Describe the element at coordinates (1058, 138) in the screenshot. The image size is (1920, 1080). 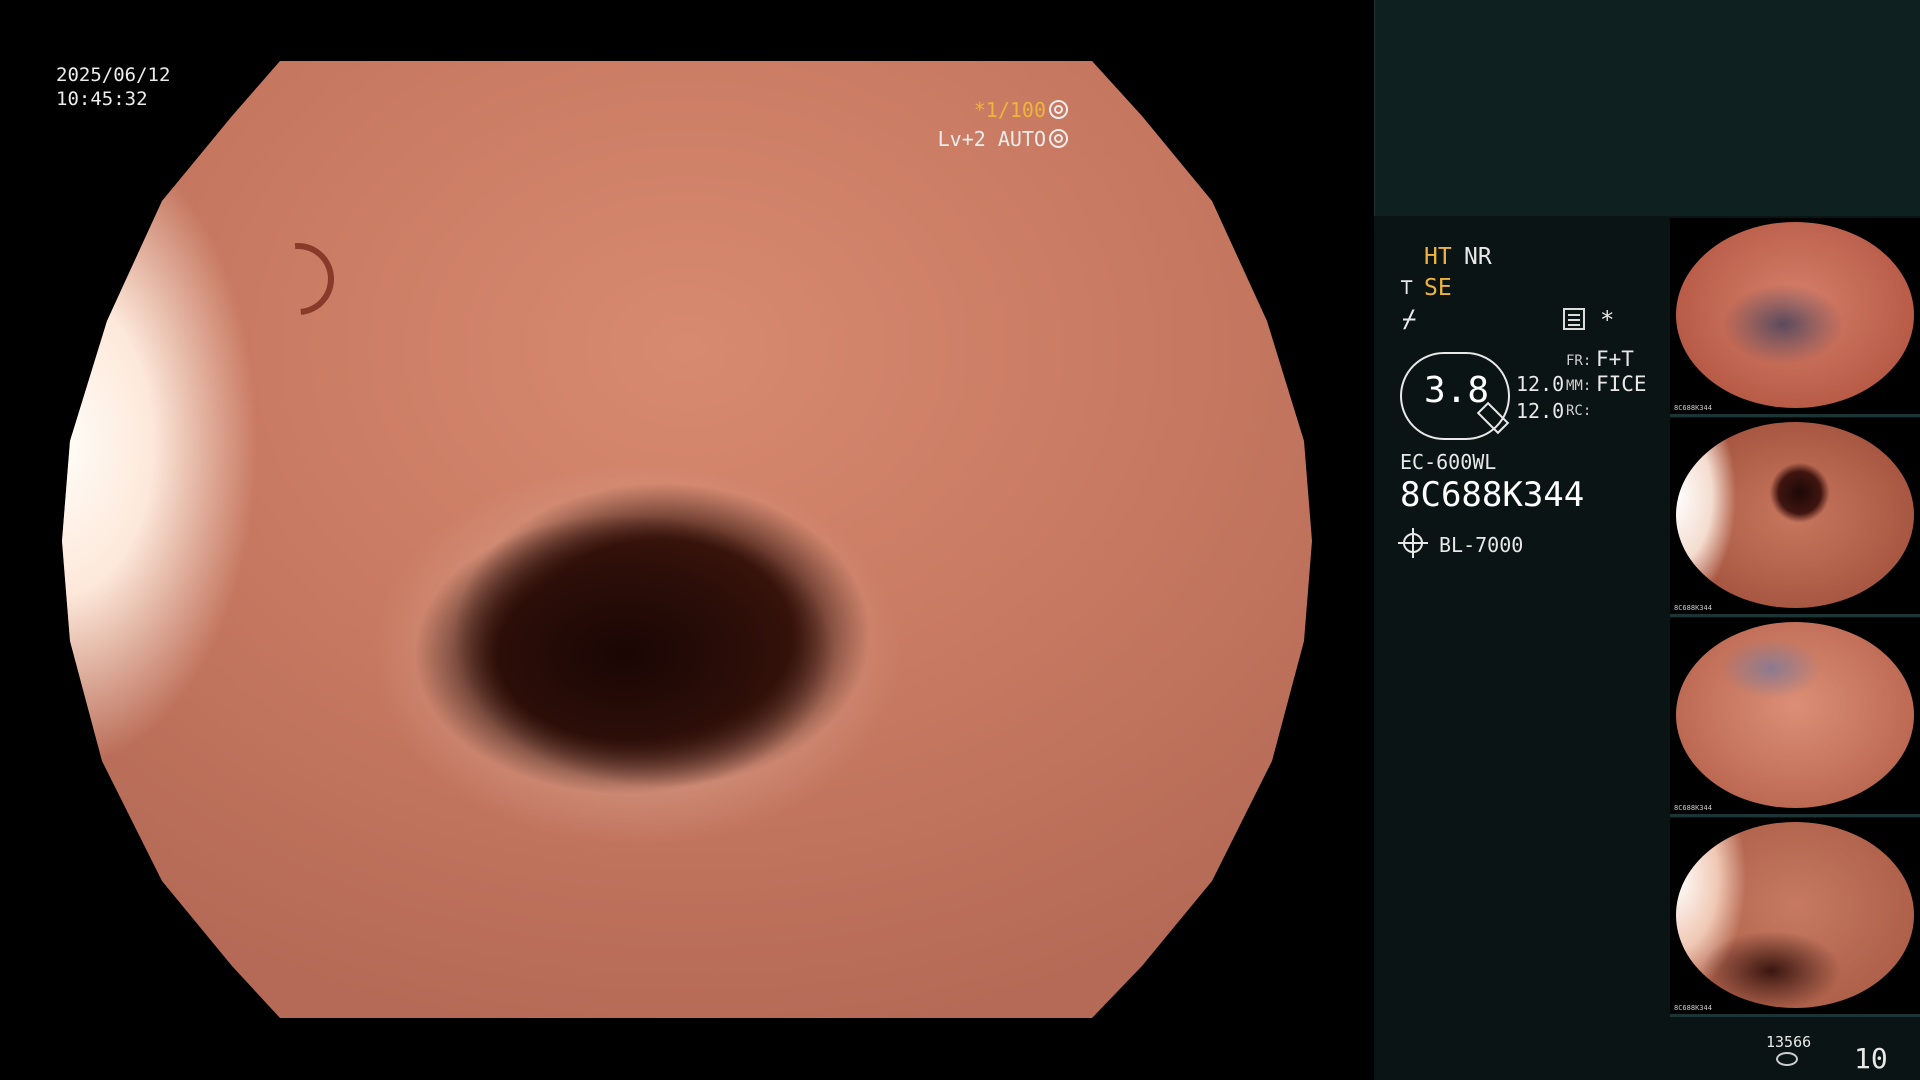
I see `iris-icon` at that location.